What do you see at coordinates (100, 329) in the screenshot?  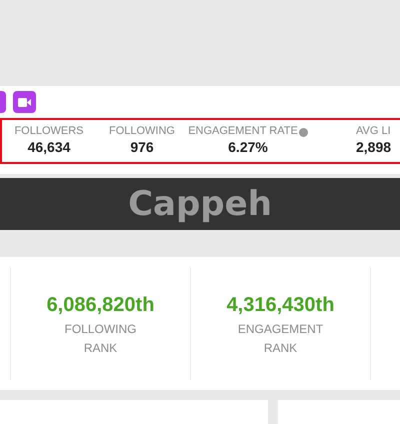 I see `rank-label: FOLLOWING` at bounding box center [100, 329].